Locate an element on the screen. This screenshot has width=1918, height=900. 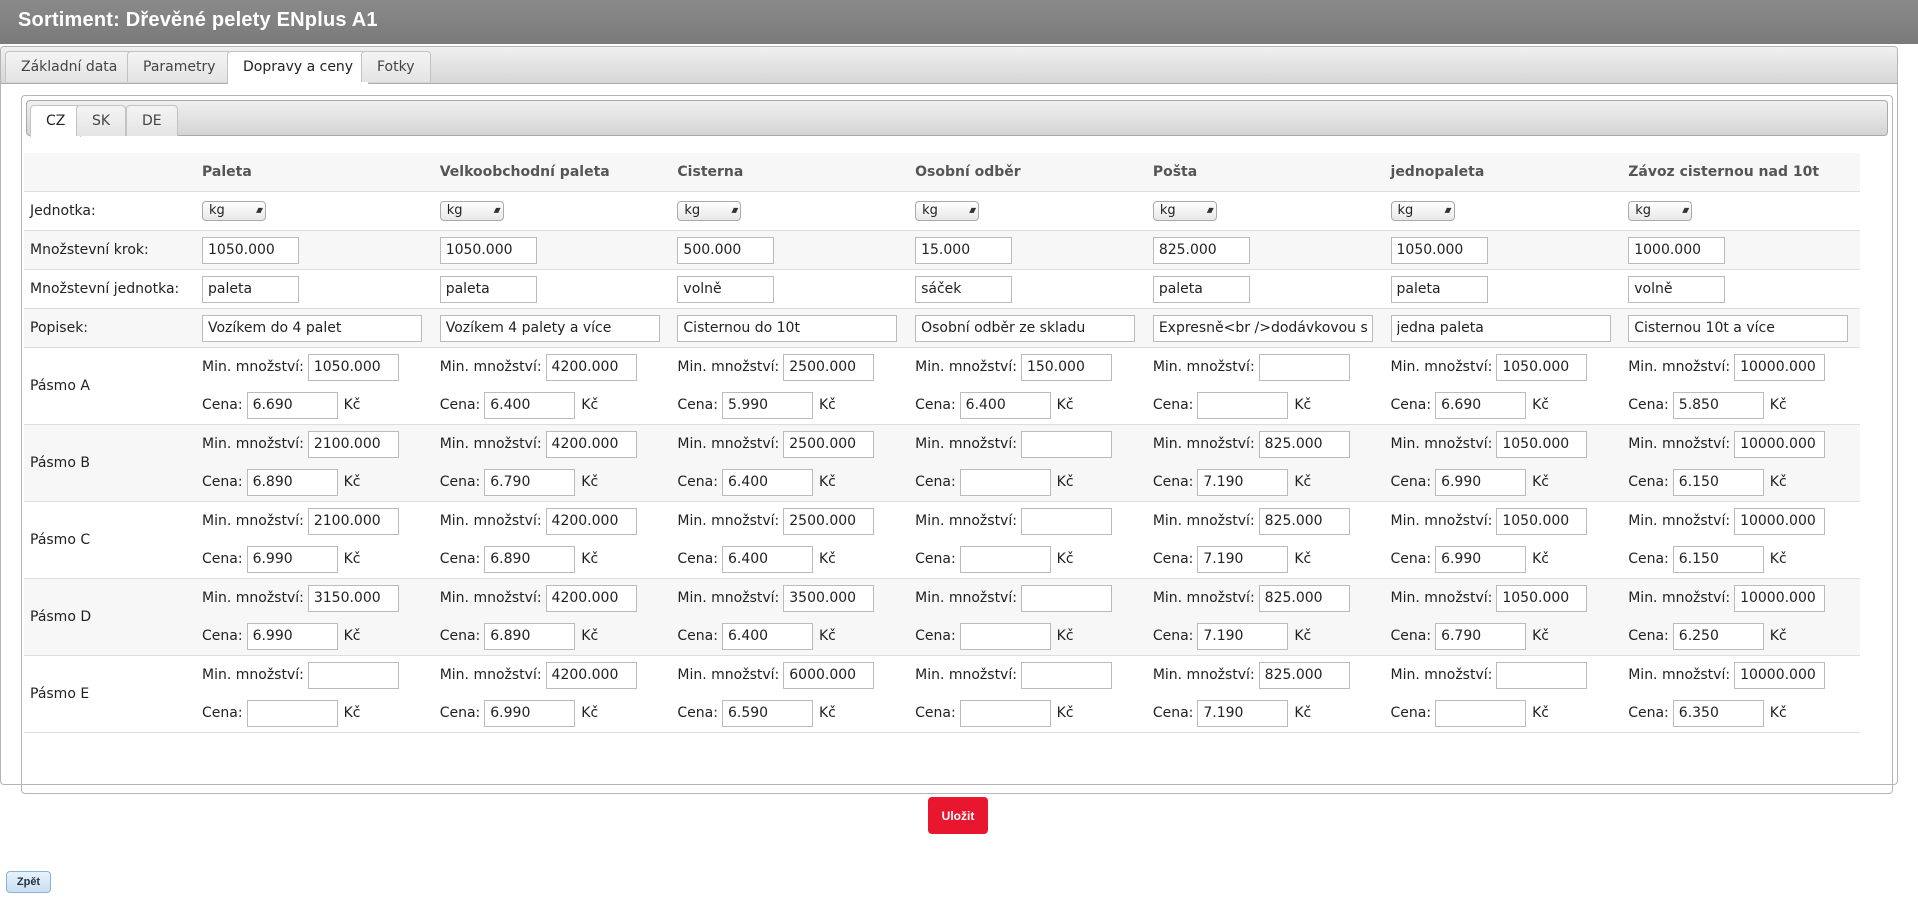
save-button: Uložit is located at coordinates (958, 815).